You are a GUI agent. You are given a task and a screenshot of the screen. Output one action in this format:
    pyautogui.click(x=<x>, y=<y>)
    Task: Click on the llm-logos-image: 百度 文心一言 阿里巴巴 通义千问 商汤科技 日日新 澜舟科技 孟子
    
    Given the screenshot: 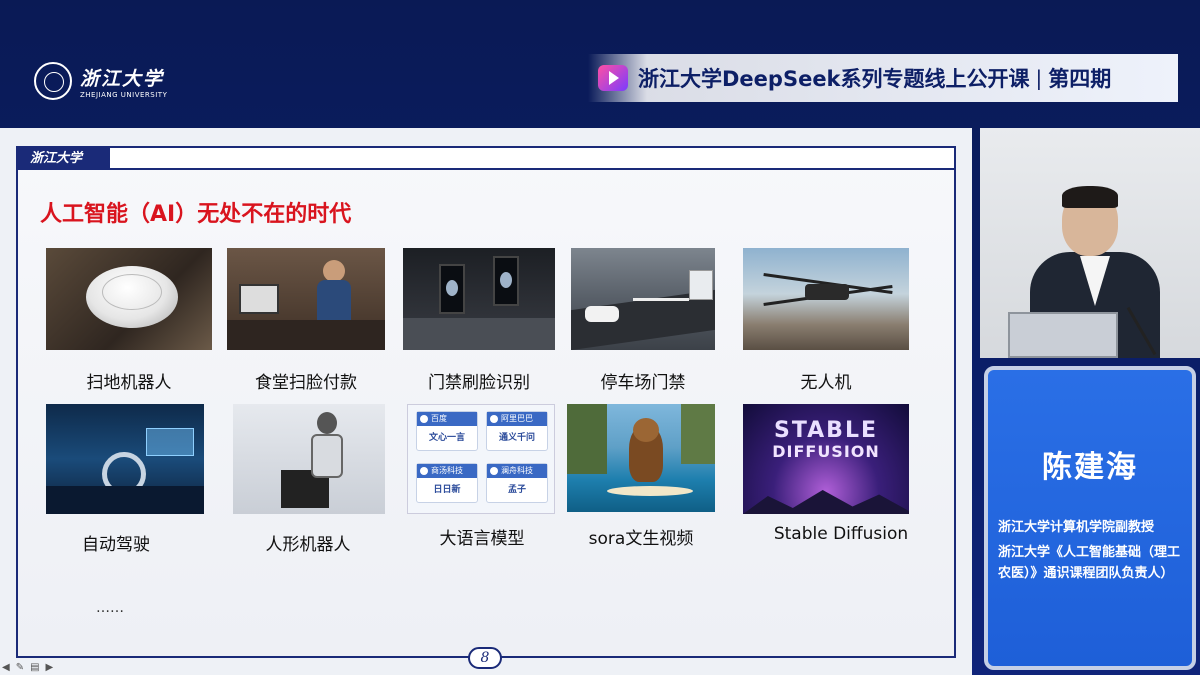 What is the action you would take?
    pyautogui.click(x=481, y=459)
    